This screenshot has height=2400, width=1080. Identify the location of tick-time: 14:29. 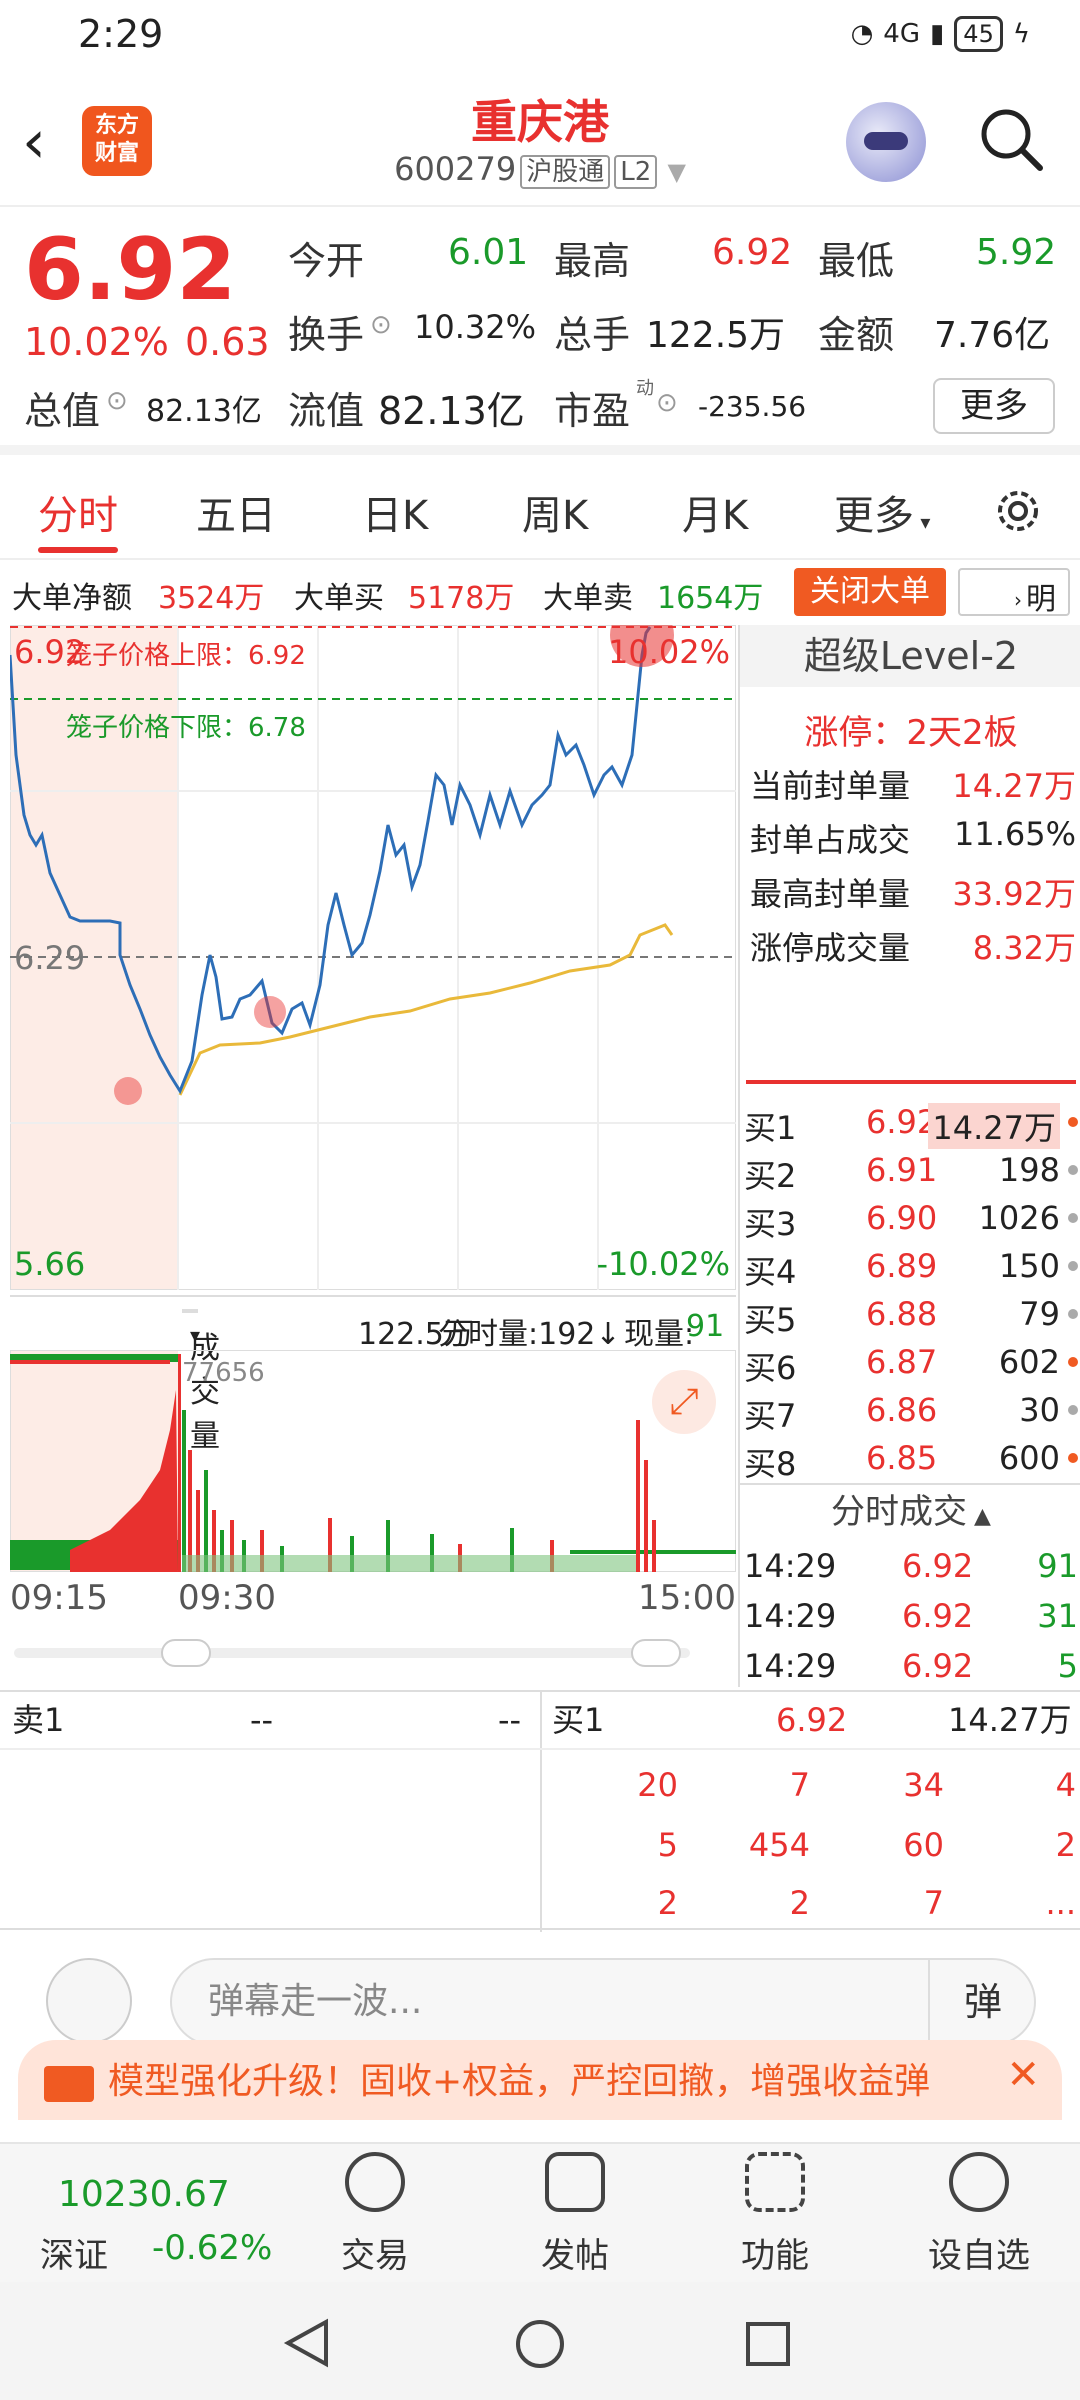
(790, 1666).